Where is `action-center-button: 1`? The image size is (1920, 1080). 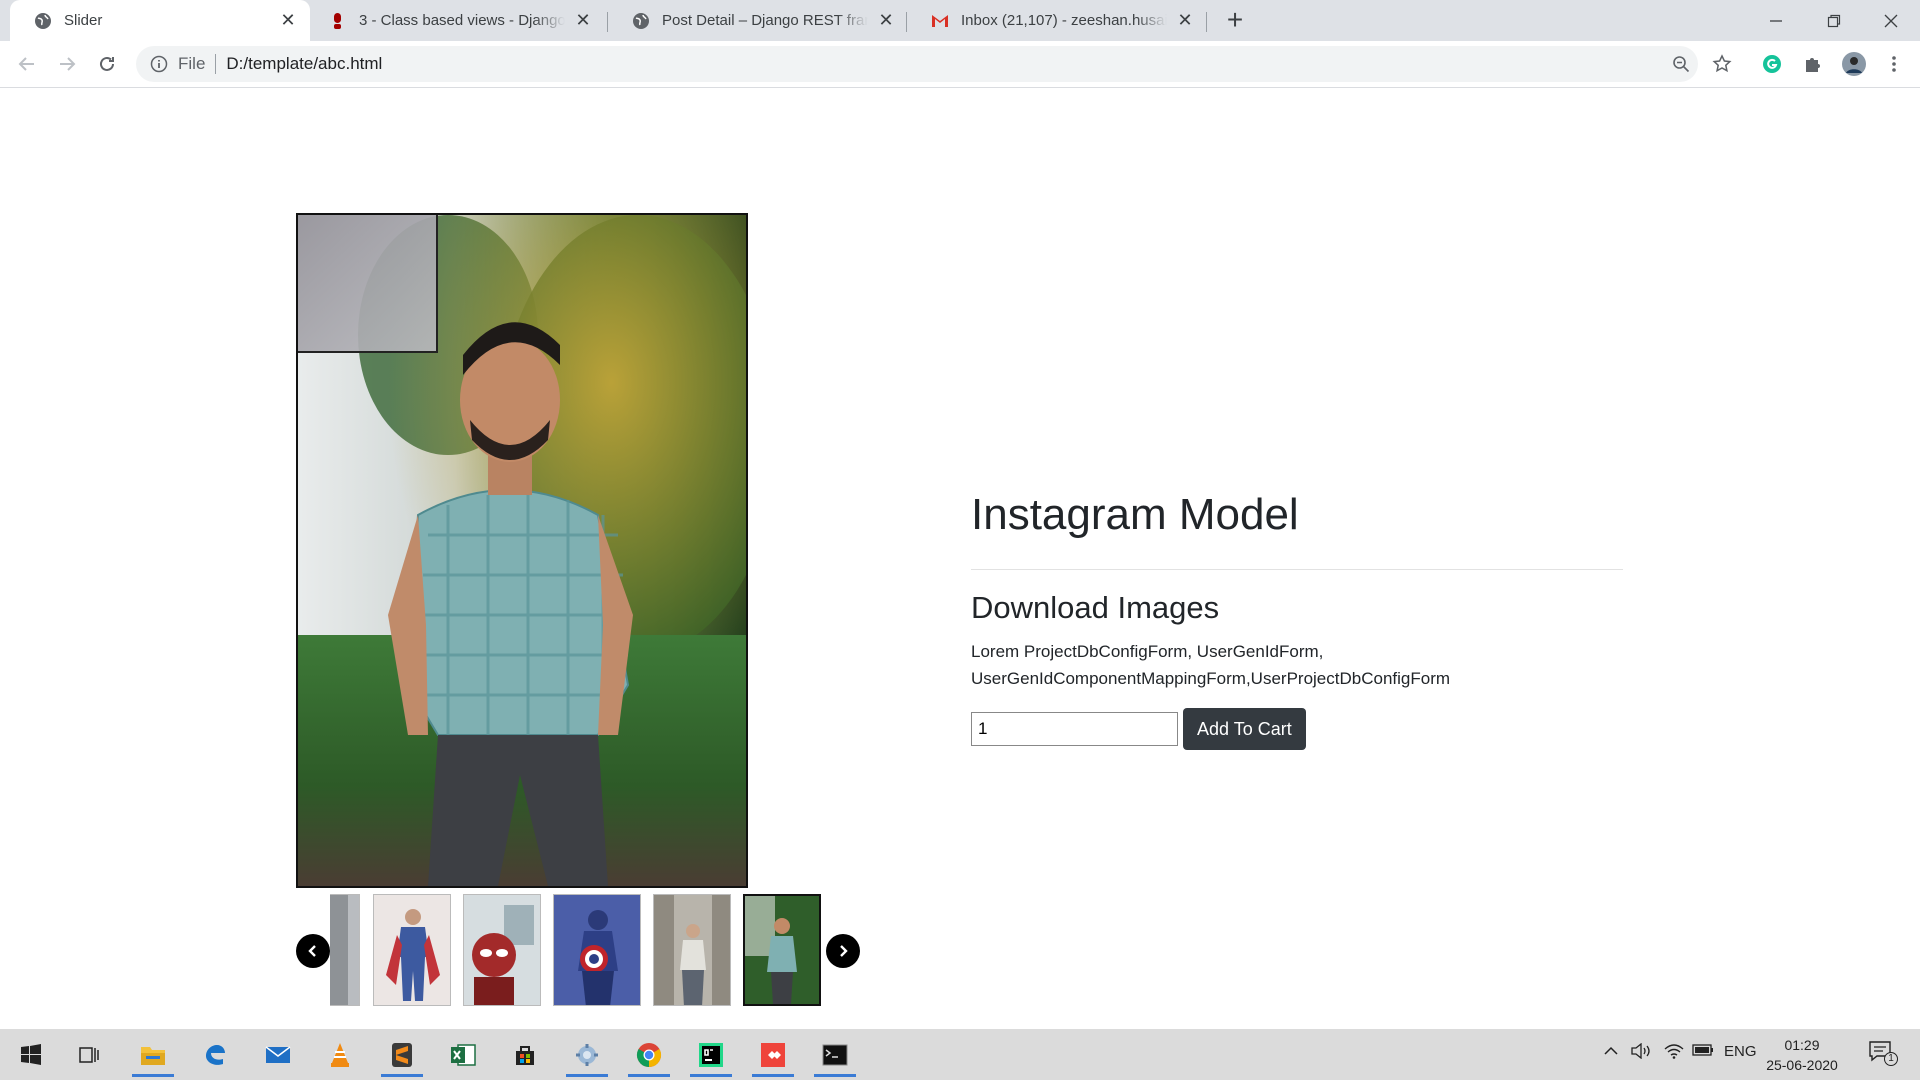
action-center-button: 1 is located at coordinates (1883, 1054).